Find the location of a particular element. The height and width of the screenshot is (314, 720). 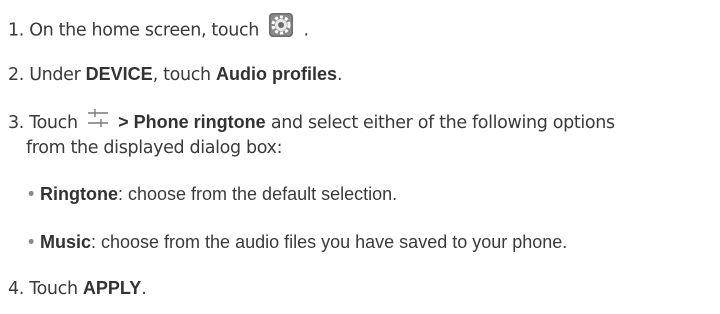

sliders-icon is located at coordinates (98, 121).